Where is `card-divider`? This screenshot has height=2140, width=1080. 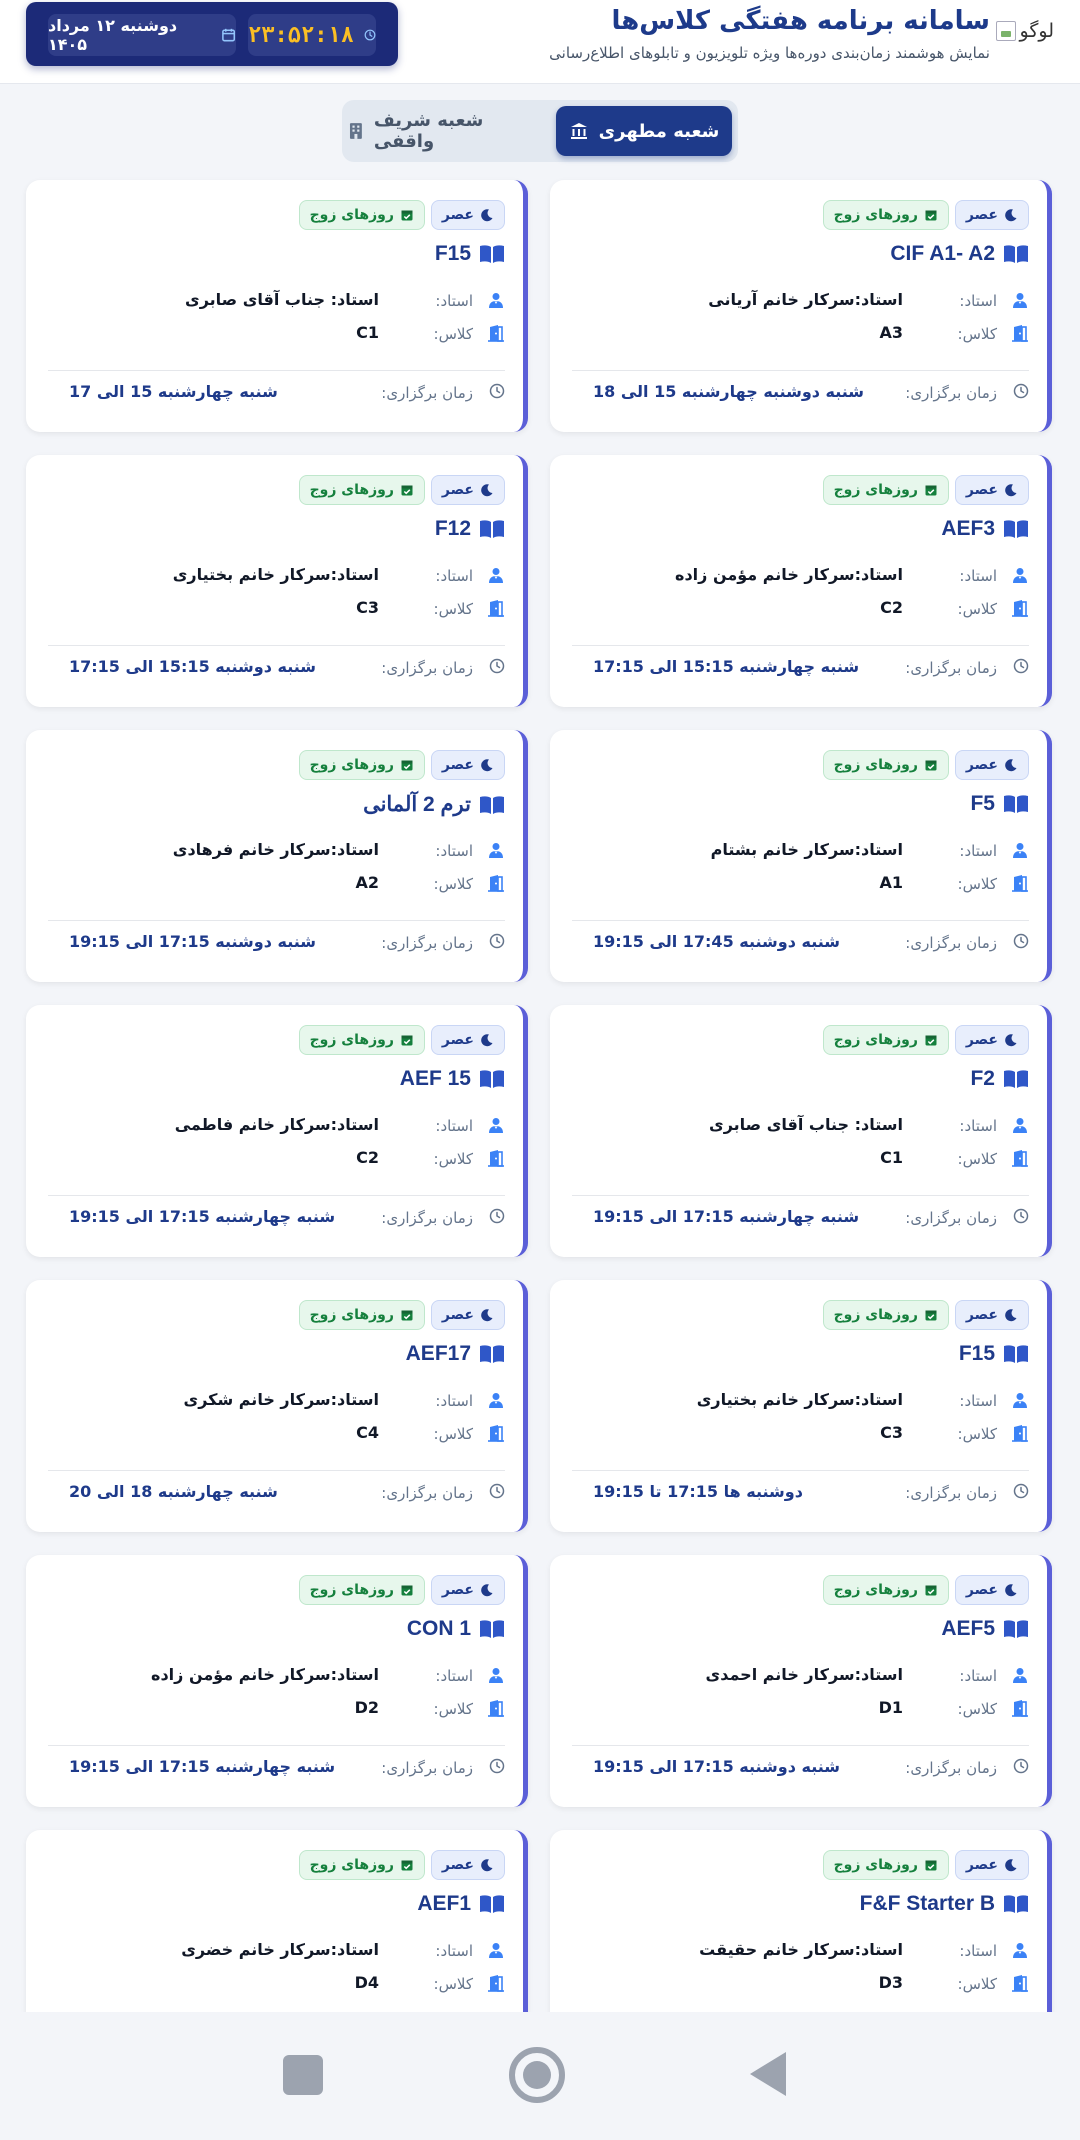
card-divider is located at coordinates (800, 1195).